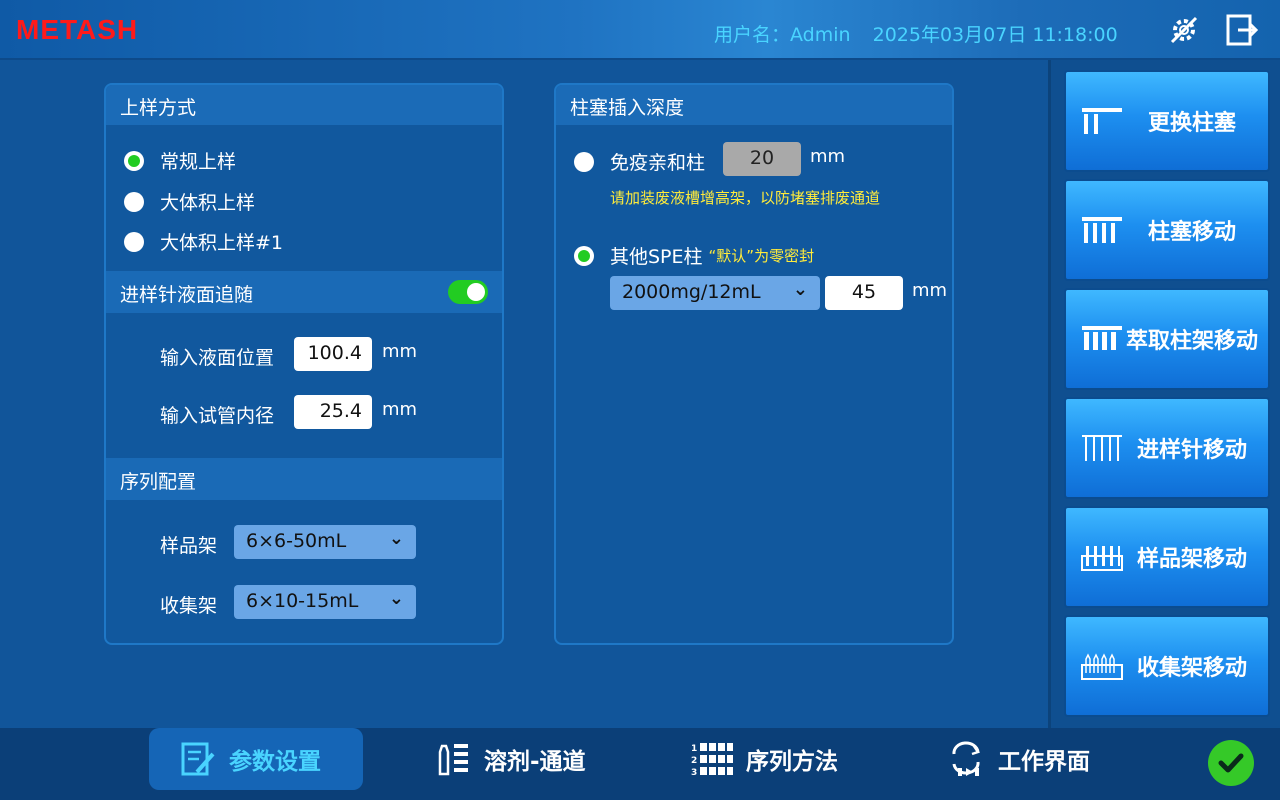 This screenshot has width=1280, height=800. I want to click on tab-label: 参数设置, so click(275, 762).